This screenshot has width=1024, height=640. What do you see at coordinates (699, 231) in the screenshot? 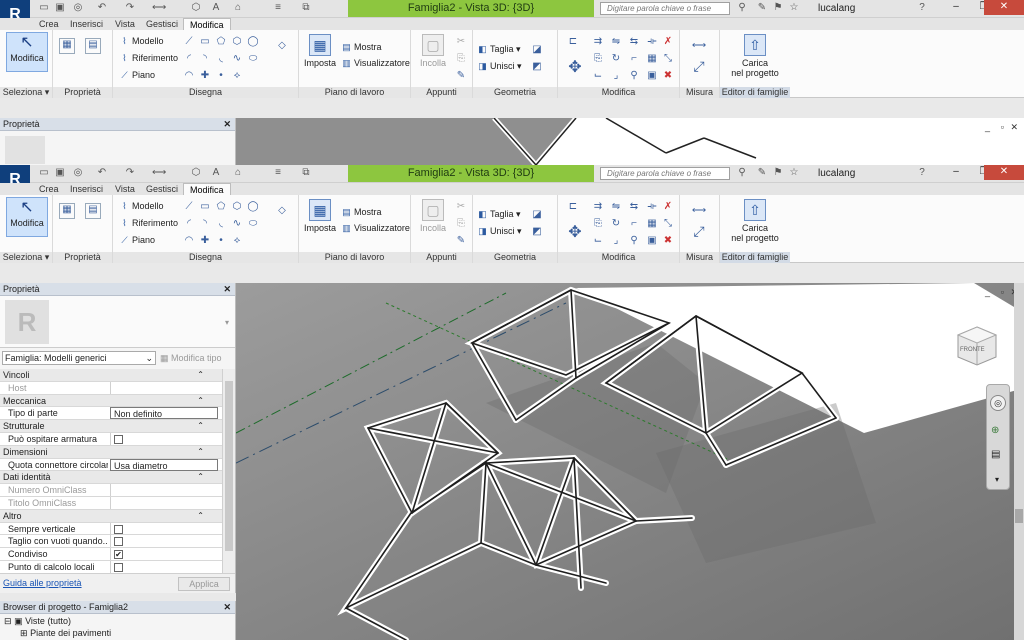
I see `dimension-icon-front: ⤢` at bounding box center [699, 231].